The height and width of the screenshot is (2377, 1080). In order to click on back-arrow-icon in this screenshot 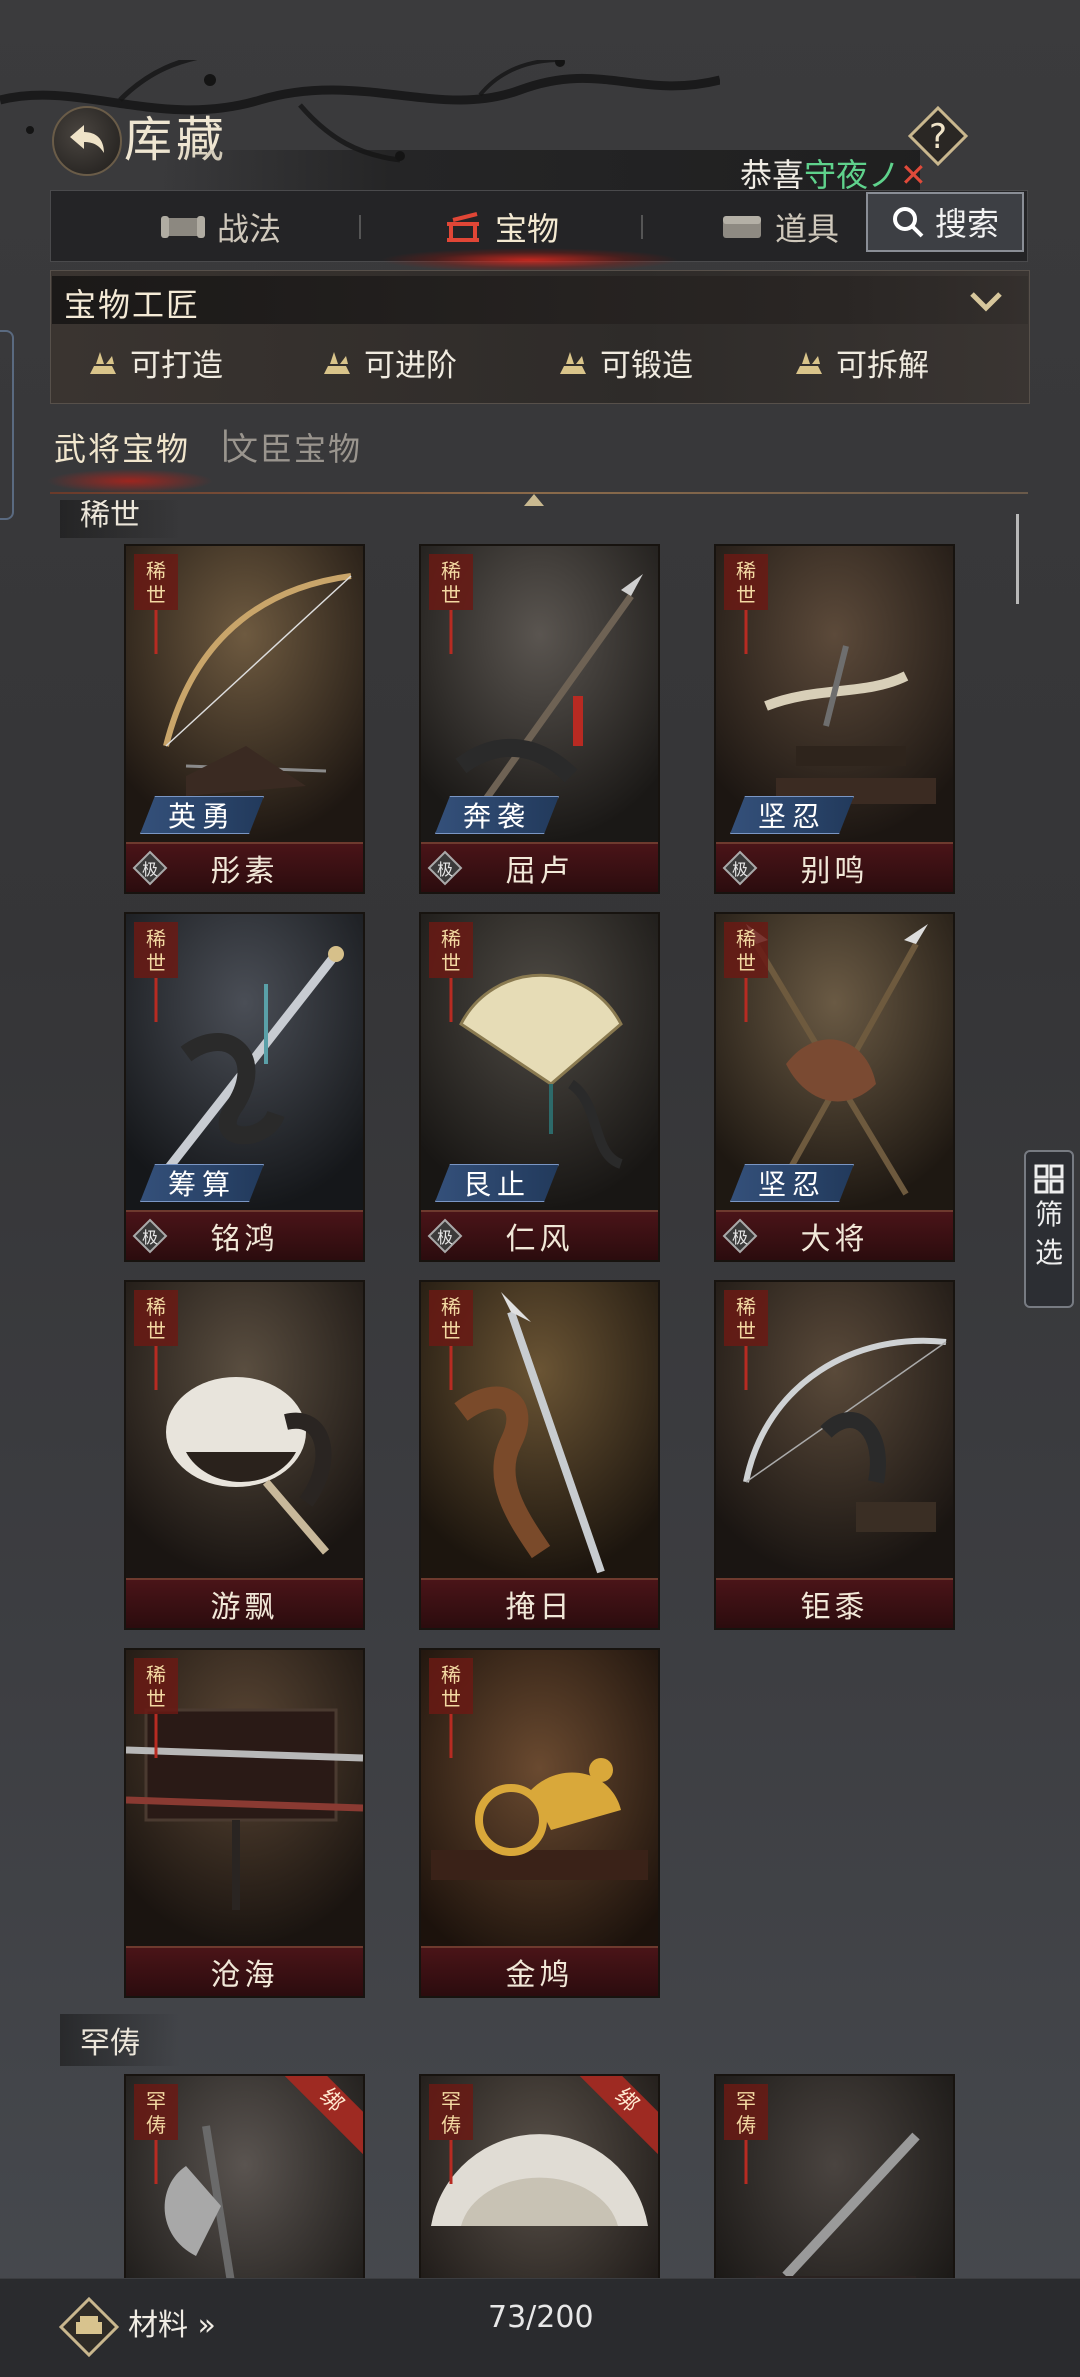, I will do `click(87, 139)`.